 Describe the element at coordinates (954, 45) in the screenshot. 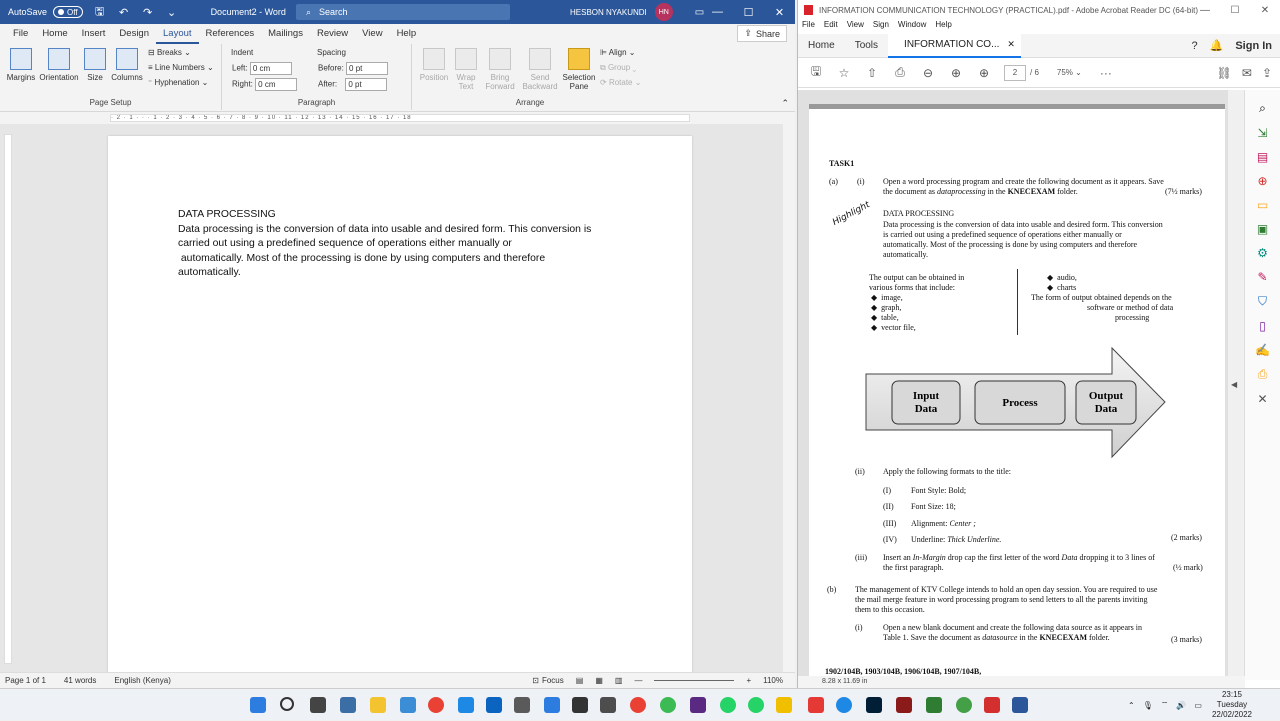

I see `tab-document: INFORMATION CO... ✕` at that location.